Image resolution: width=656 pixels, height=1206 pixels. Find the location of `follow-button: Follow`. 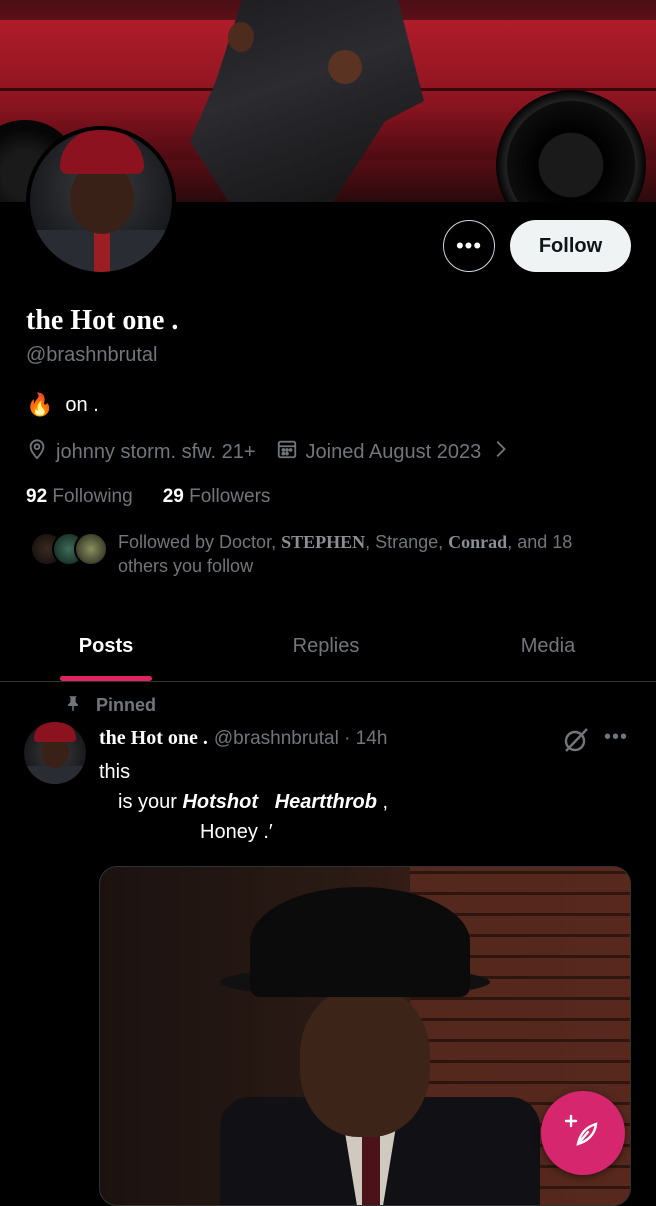

follow-button: Follow is located at coordinates (570, 246).